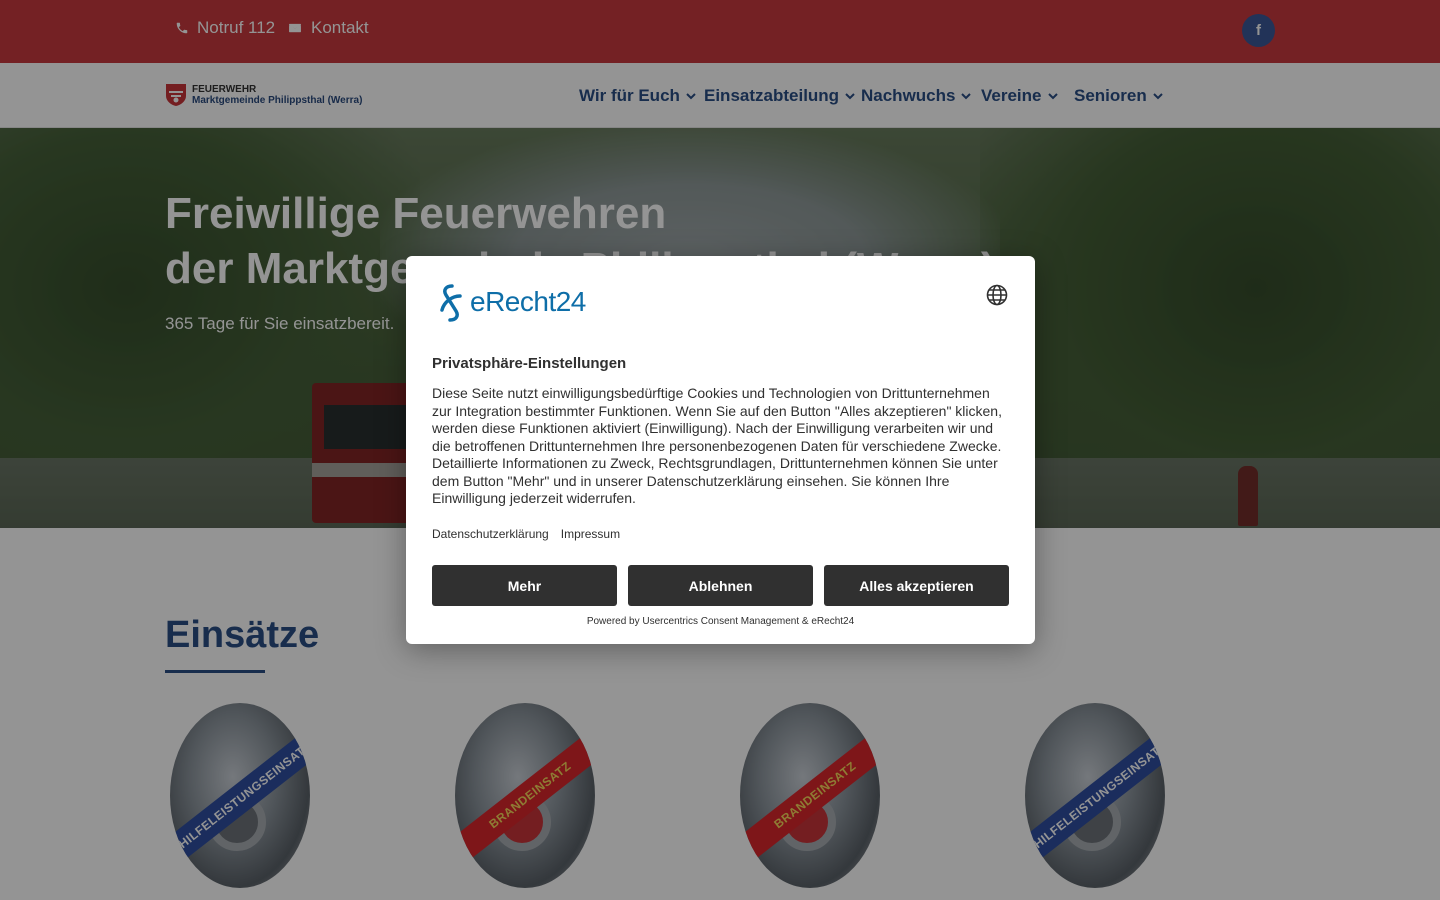 The width and height of the screenshot is (1440, 900). I want to click on consent-heading: Privatsphäre-Einstellungen, so click(529, 363).